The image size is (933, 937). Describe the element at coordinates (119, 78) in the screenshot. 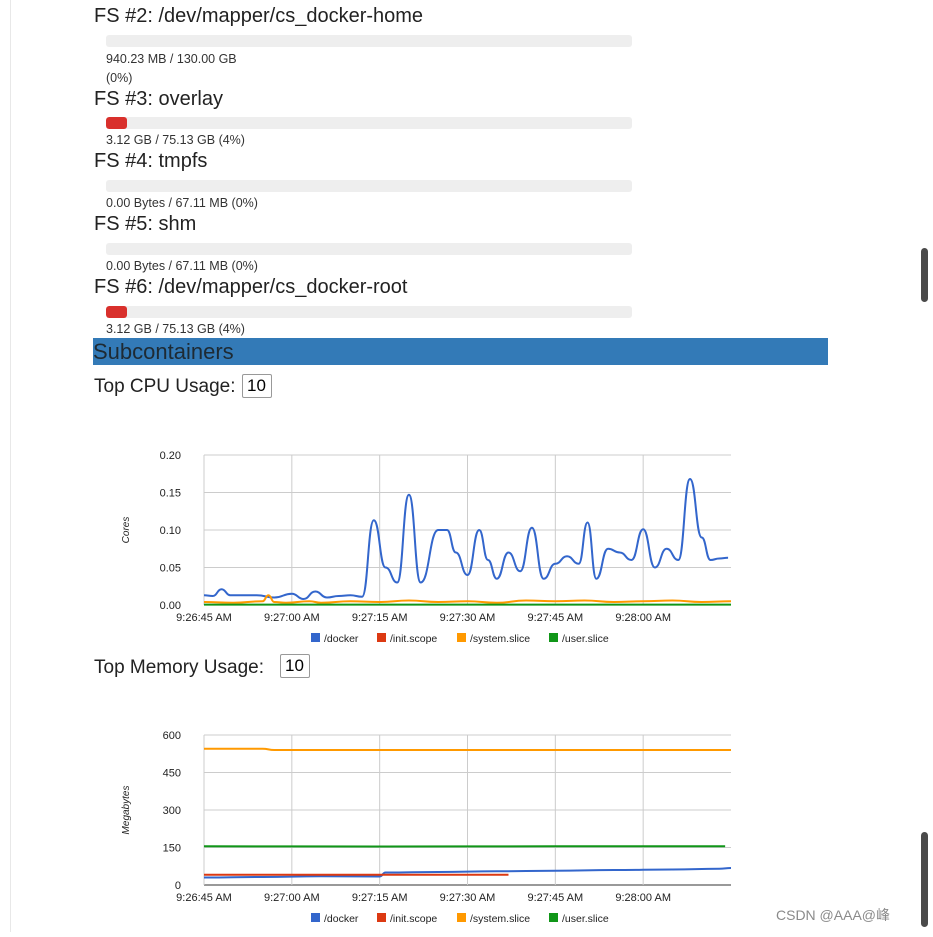

I see `fs-percent-text: (0%)` at that location.